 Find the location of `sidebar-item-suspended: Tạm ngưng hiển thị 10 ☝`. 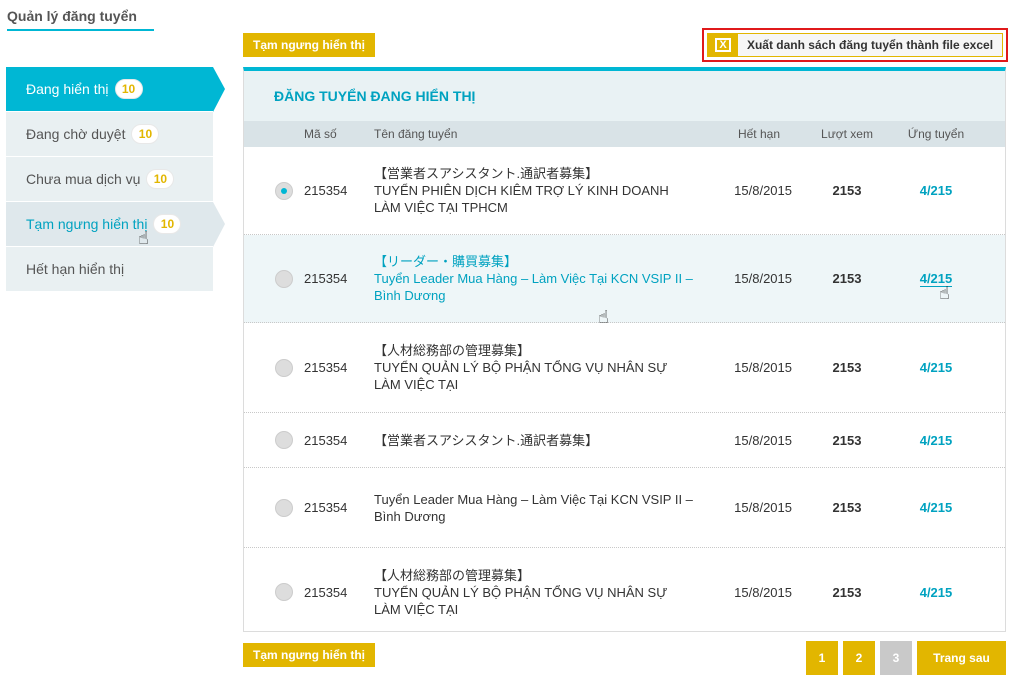

sidebar-item-suspended: Tạm ngưng hiển thị 10 ☝ is located at coordinates (115, 225).